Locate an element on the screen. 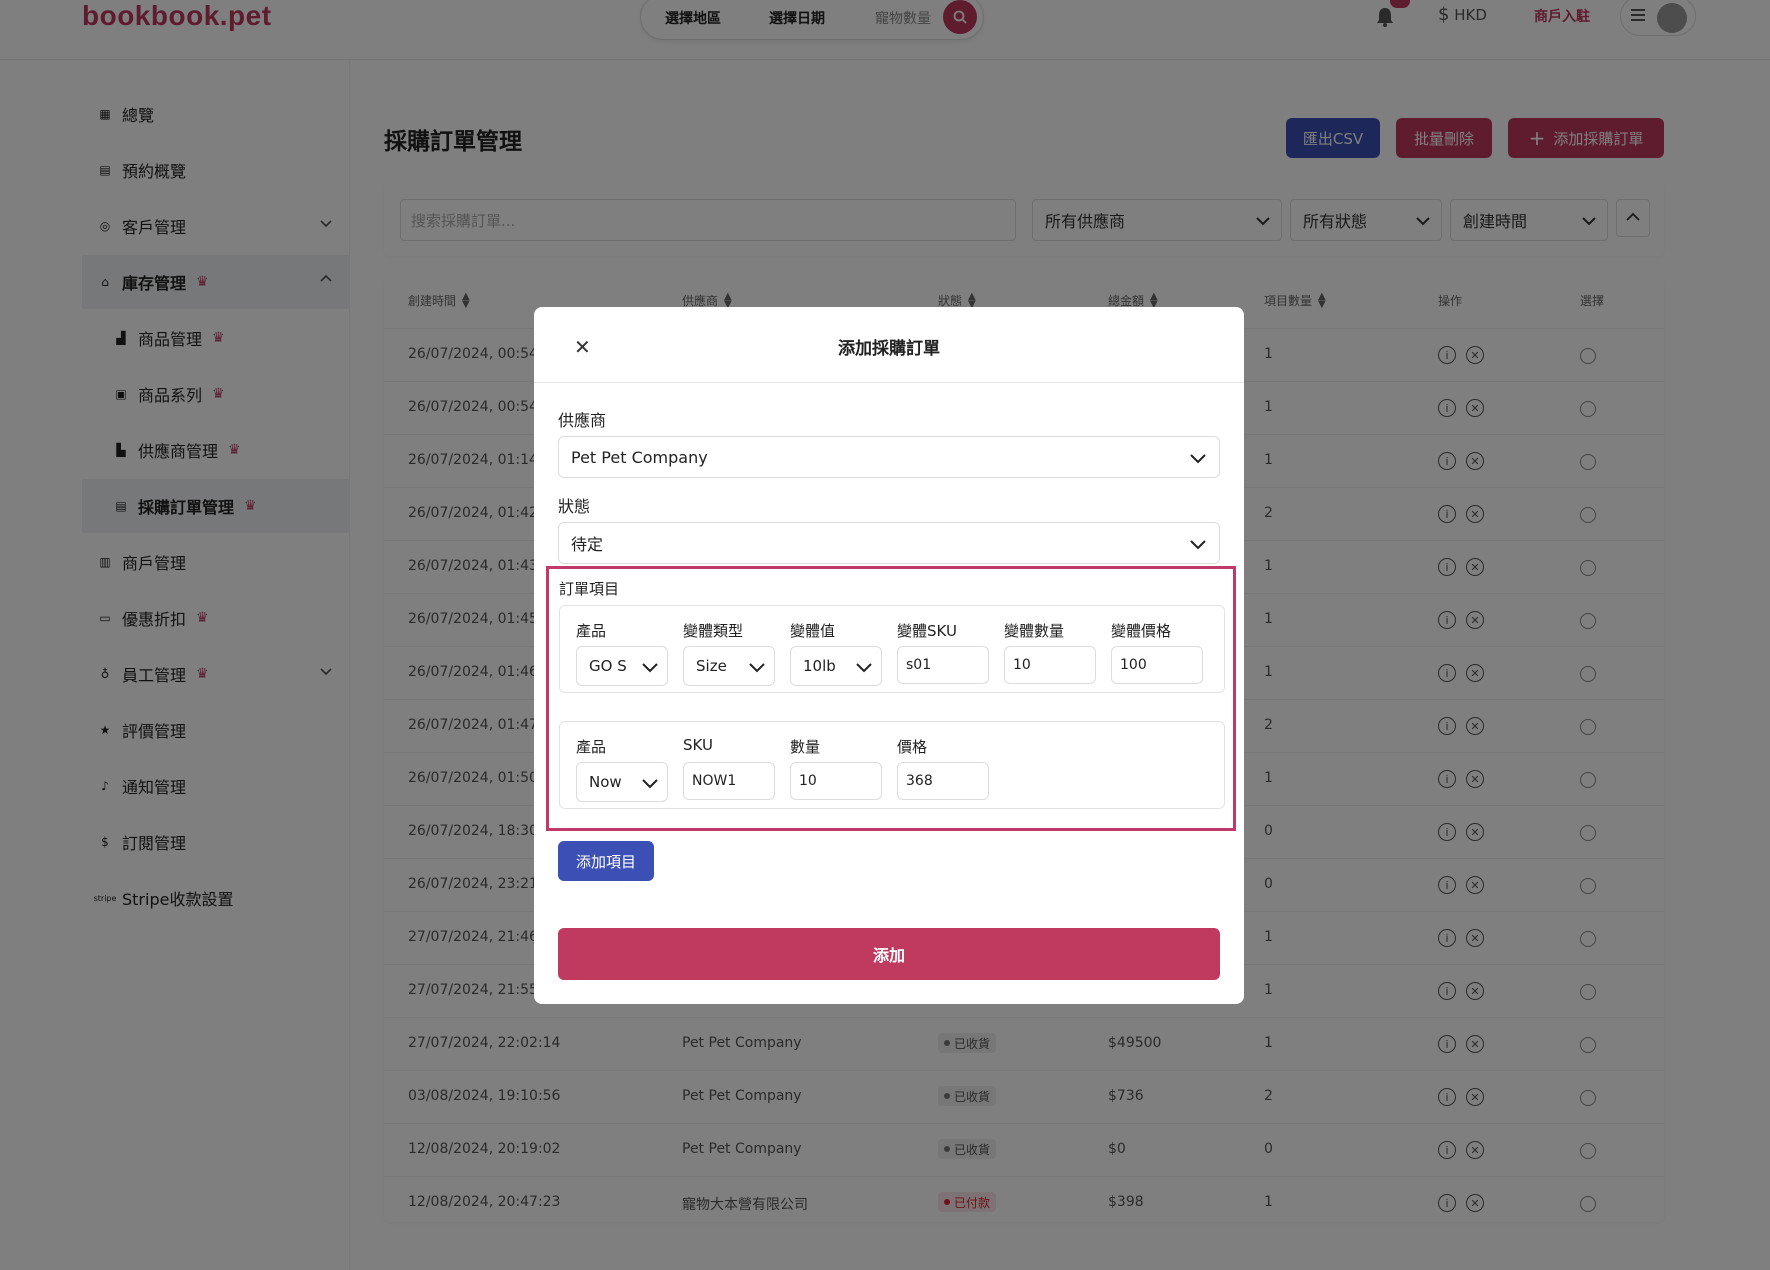 The image size is (1770, 1270). supplier-select-value: Pet Pet Company is located at coordinates (639, 457).